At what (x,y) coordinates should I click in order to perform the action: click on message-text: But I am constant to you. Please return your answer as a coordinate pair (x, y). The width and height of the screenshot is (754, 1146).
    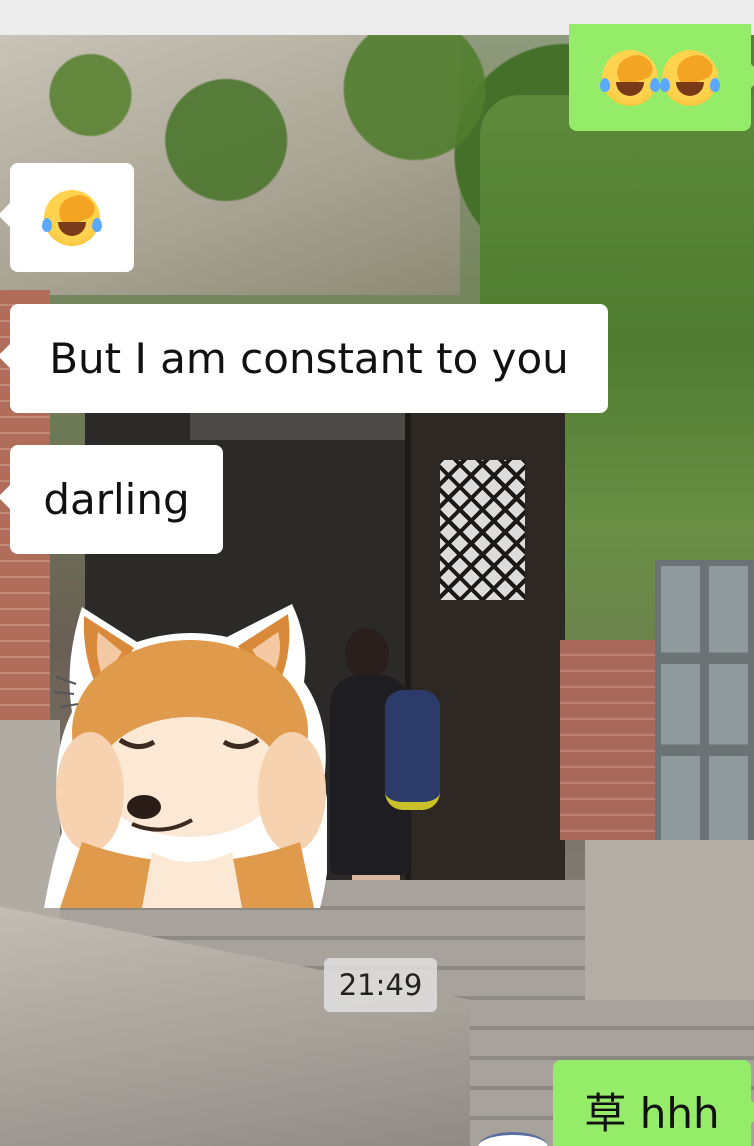
    Looking at the image, I should click on (309, 358).